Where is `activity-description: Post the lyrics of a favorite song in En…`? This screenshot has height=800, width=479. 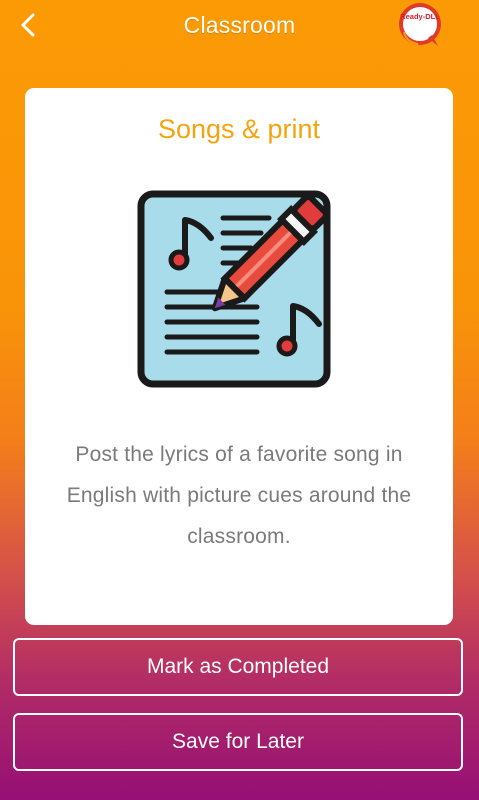 activity-description: Post the lyrics of a favorite song in En… is located at coordinates (239, 495).